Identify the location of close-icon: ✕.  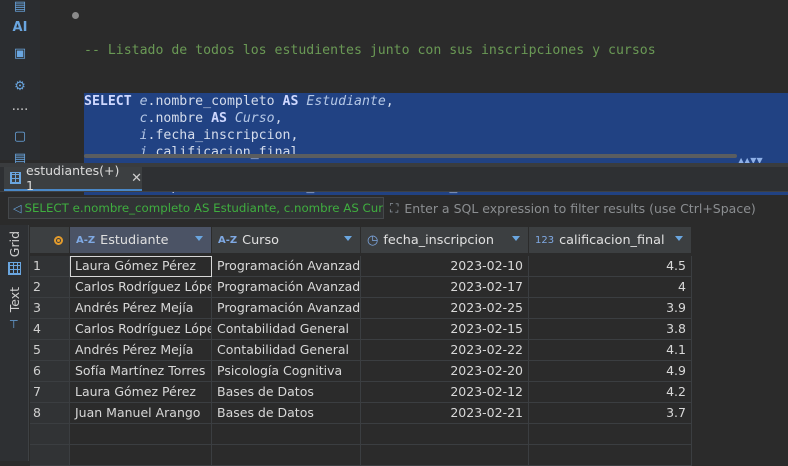
(136, 178).